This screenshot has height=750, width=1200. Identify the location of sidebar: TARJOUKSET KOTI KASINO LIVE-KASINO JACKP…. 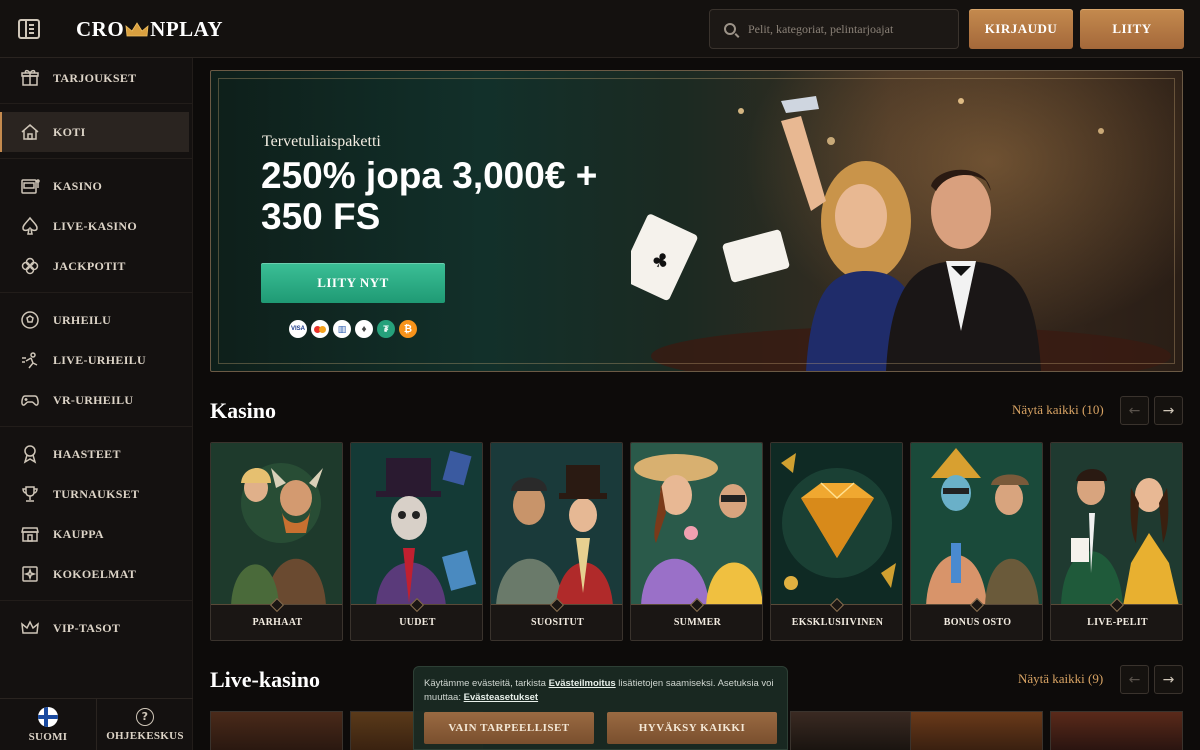
(96, 404).